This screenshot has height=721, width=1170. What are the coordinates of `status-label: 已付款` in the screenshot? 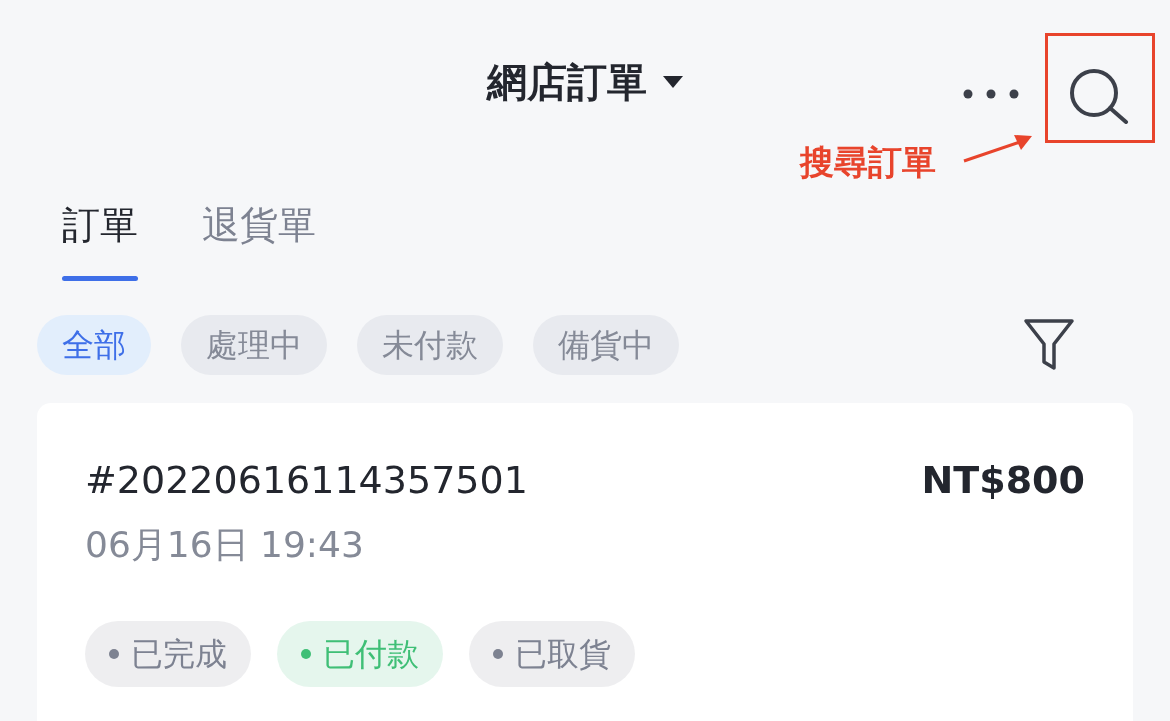 It's located at (371, 654).